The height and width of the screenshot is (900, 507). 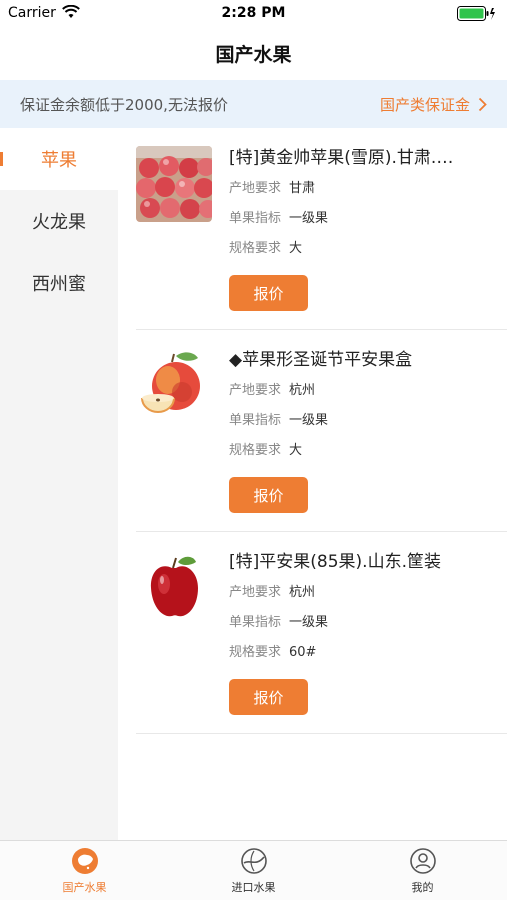 I want to click on status-time: 2:28 PM, so click(x=253, y=13).